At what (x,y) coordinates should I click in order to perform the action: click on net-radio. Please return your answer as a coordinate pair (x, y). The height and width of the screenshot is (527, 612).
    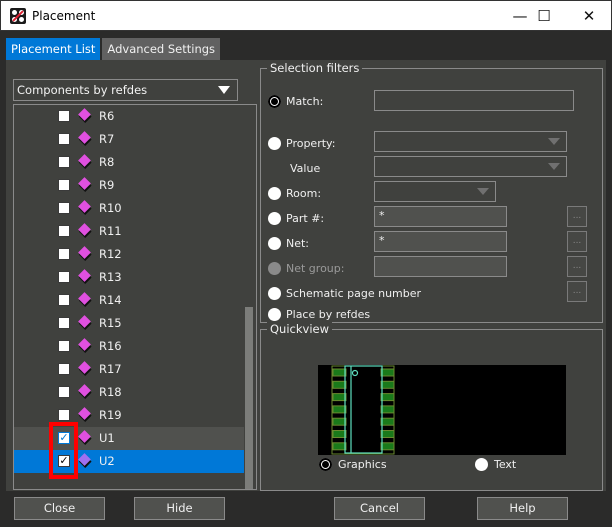
    Looking at the image, I should click on (274, 243).